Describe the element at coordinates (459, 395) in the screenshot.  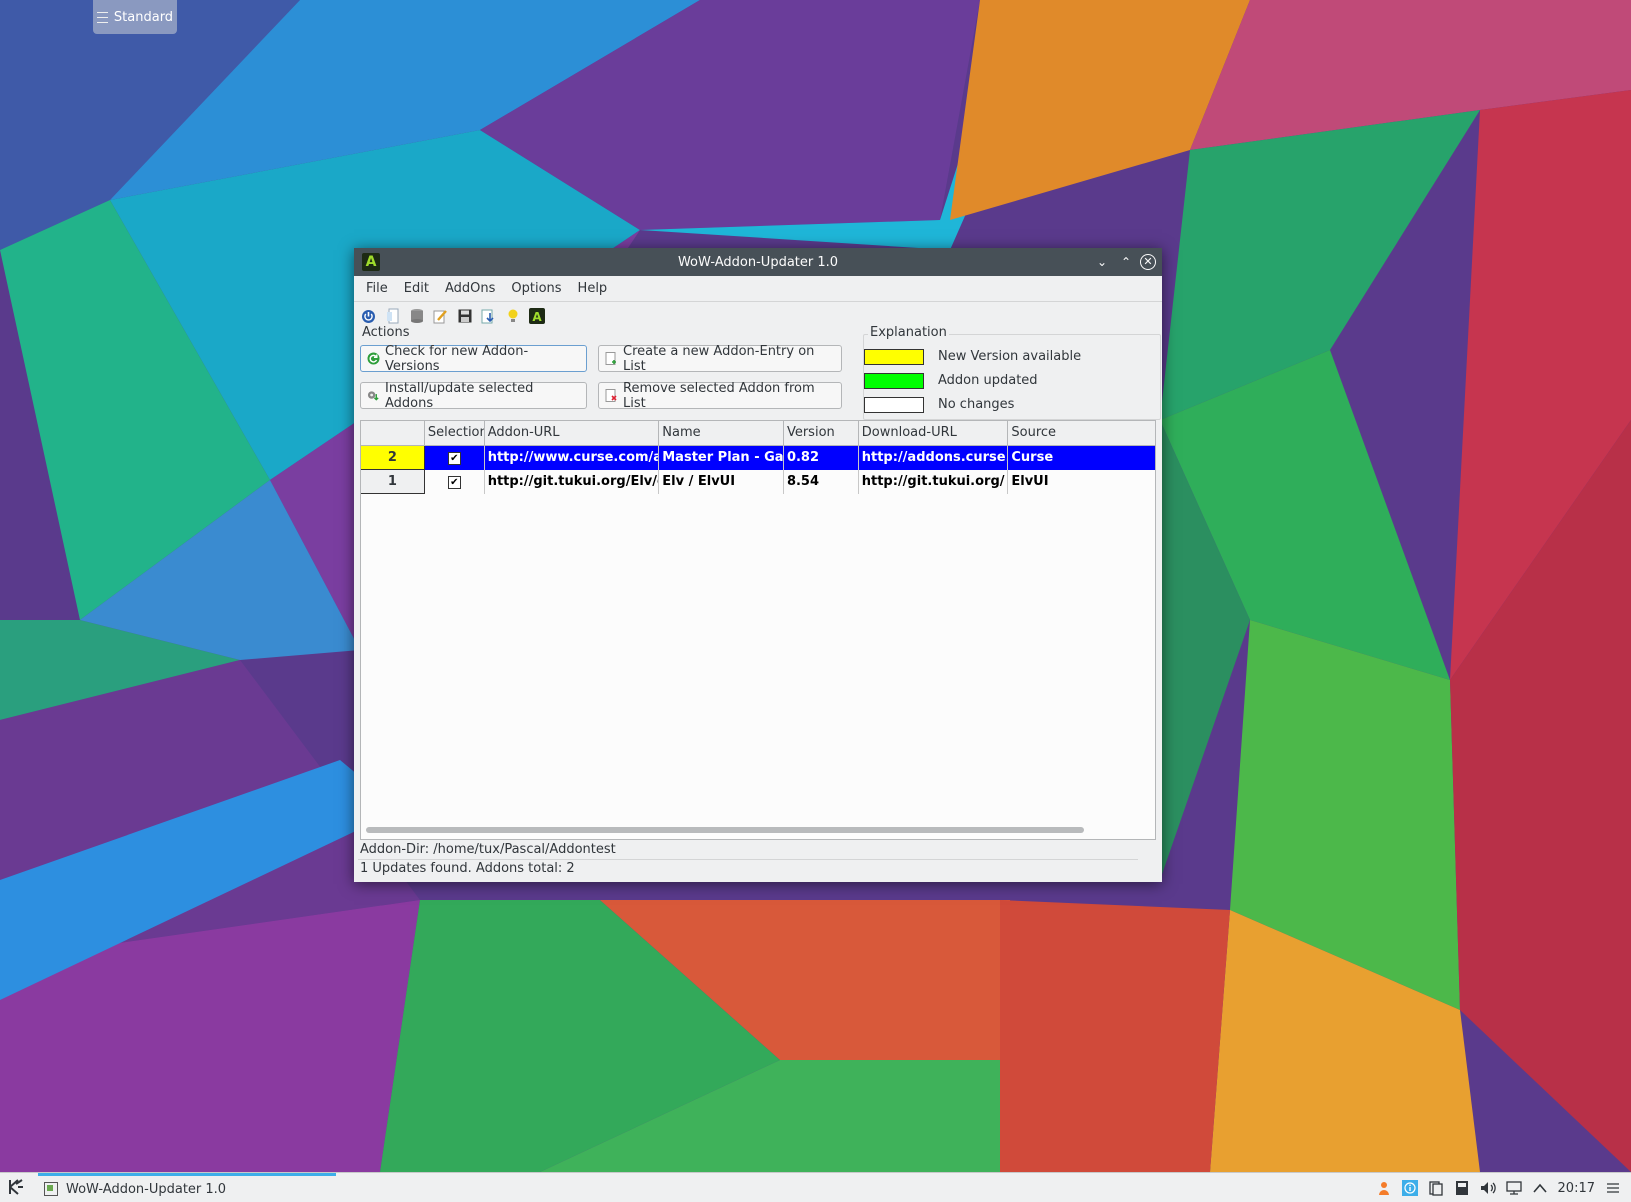
I see `install-update-label: Install/update selected Addons` at that location.